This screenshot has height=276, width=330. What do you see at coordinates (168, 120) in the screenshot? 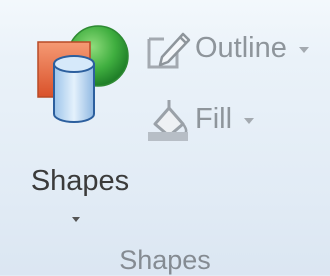
I see `fill-icon` at bounding box center [168, 120].